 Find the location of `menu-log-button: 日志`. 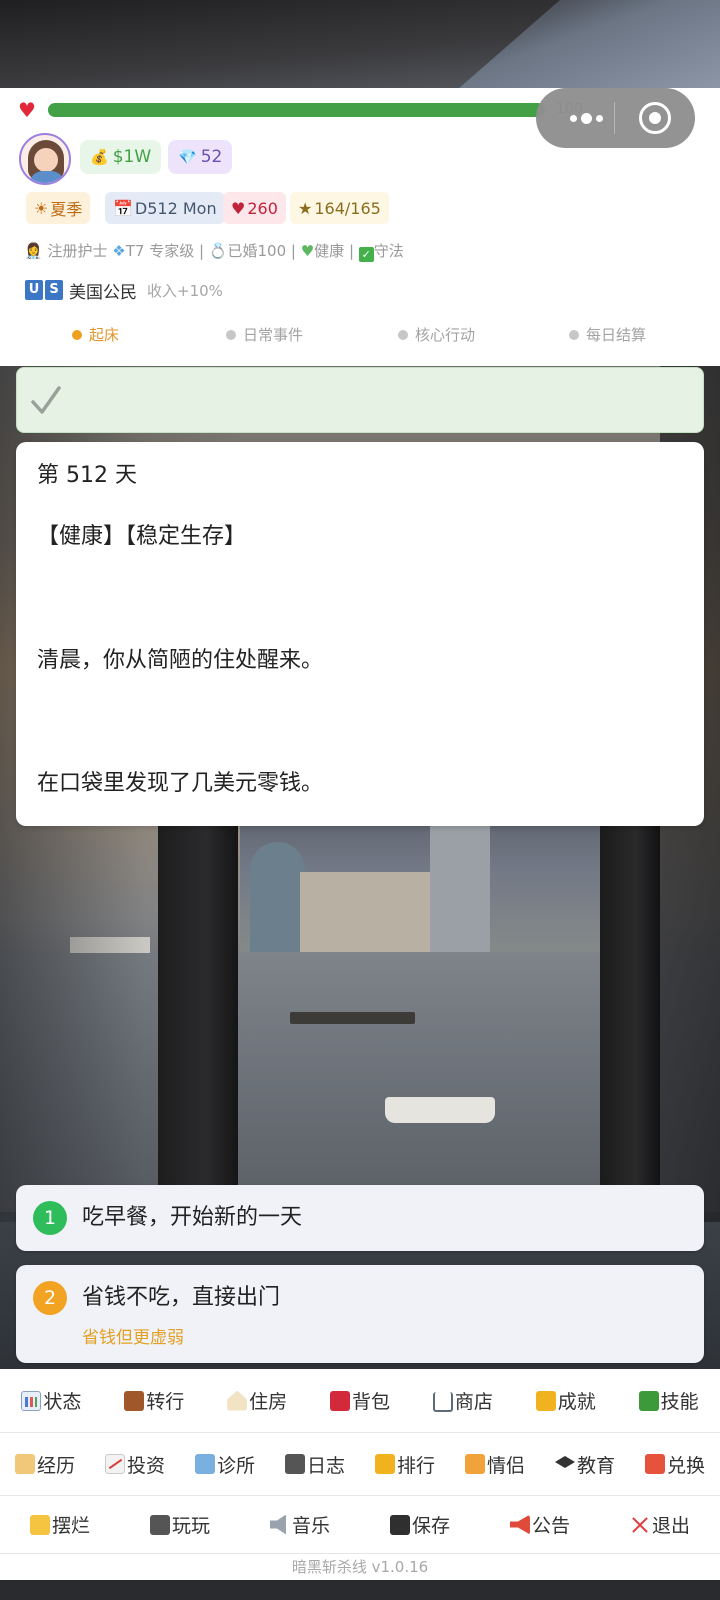

menu-log-button: 日志 is located at coordinates (315, 1464).